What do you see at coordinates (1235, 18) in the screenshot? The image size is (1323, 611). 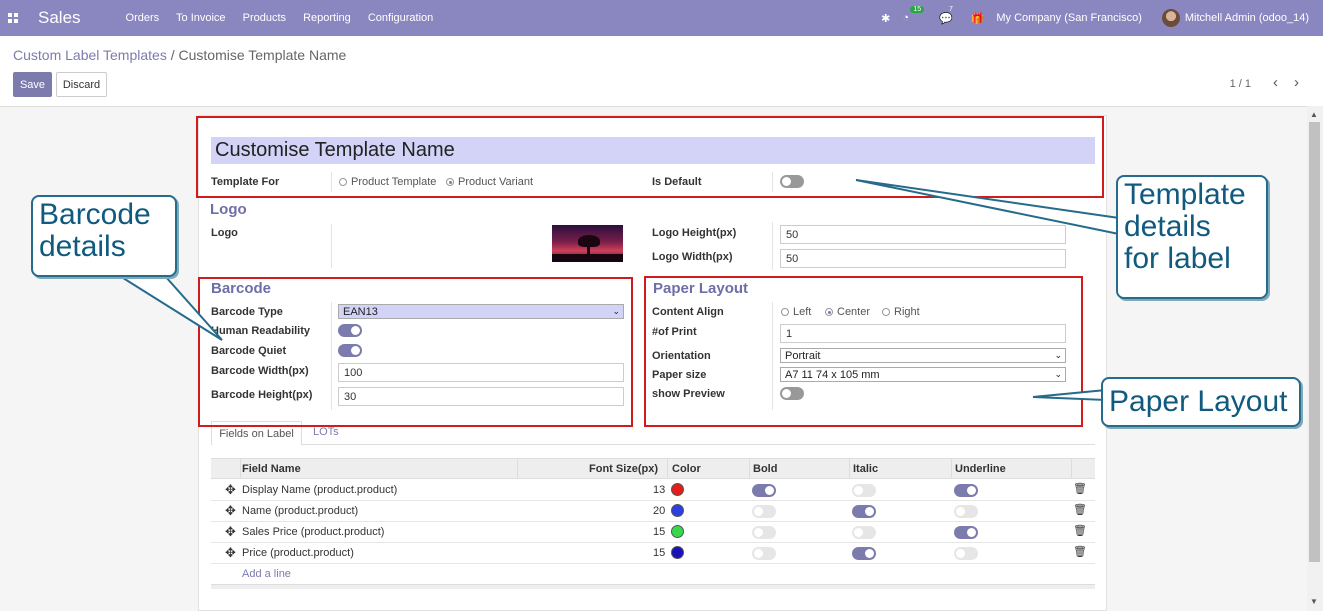 I see `user-menu: Mitchell Admin (odoo_14)` at bounding box center [1235, 18].